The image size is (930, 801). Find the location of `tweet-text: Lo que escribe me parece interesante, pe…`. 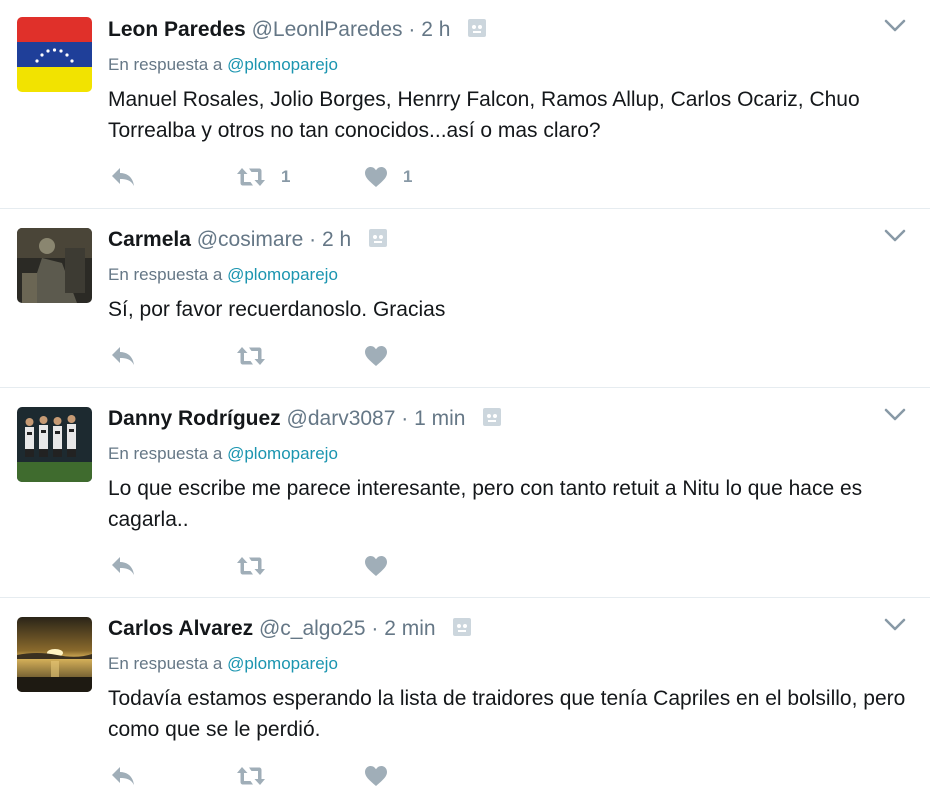

tweet-text: Lo que escribe me parece interesante, pe… is located at coordinates (485, 504).